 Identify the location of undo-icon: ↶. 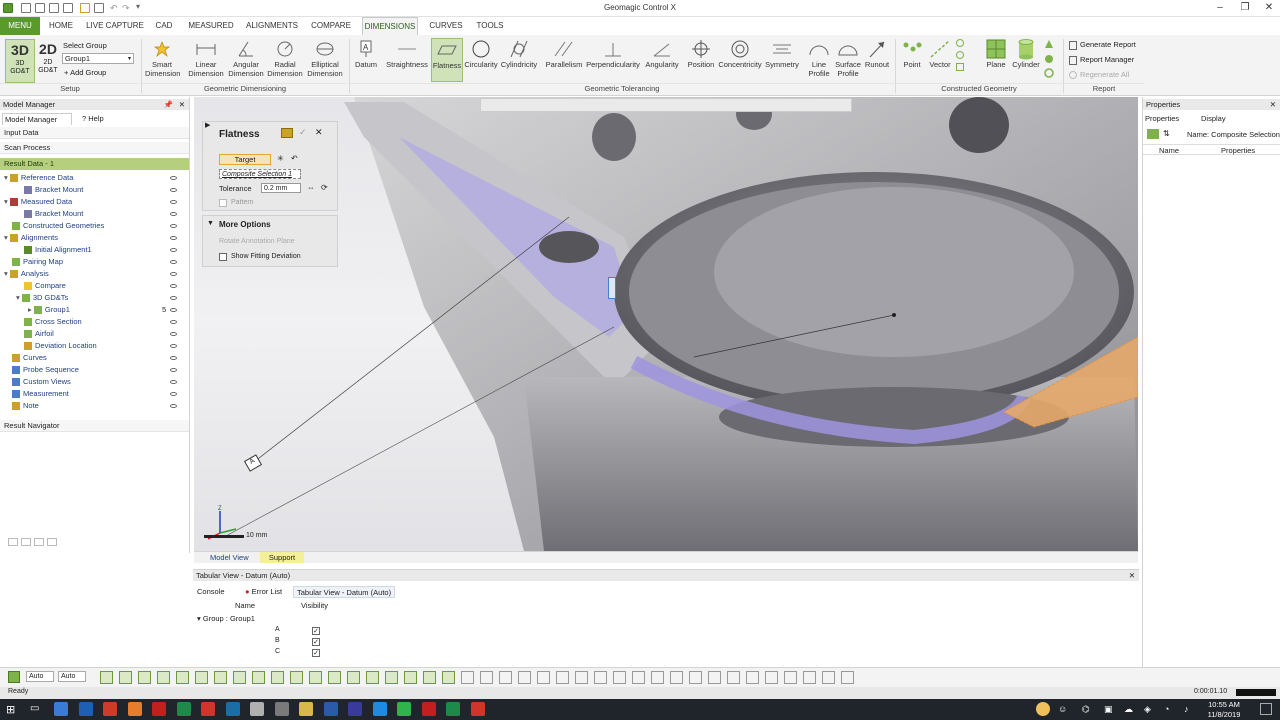
(114, 8).